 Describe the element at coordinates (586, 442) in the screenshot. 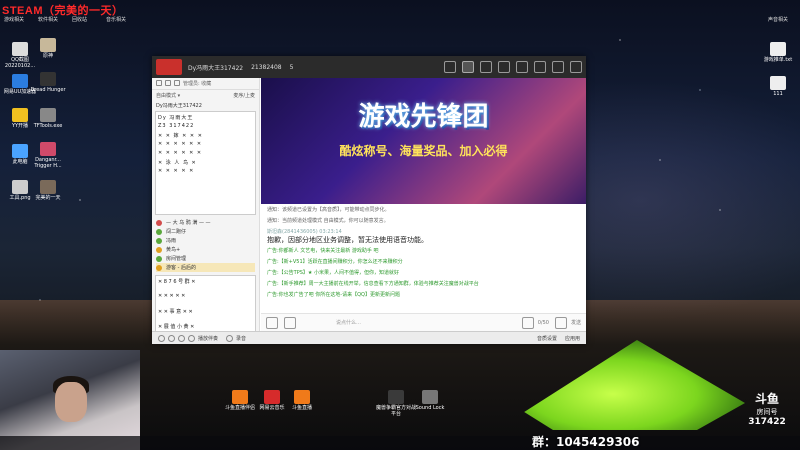

I see `group-number-overlay: 群：1045429306` at that location.